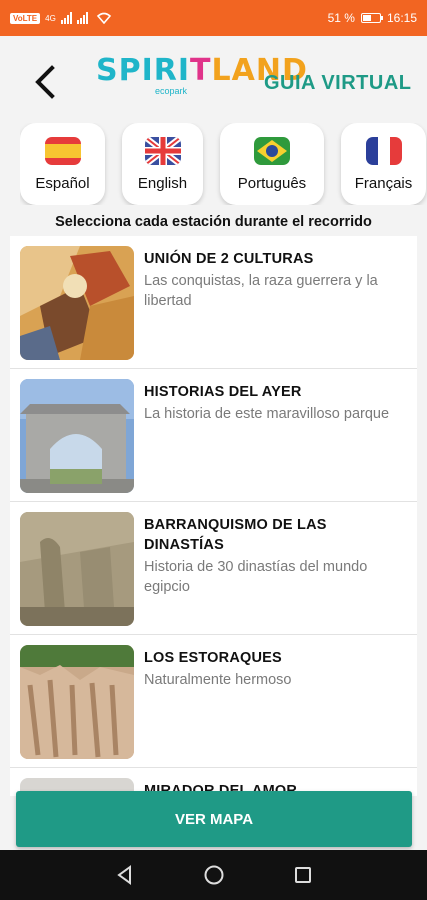 The height and width of the screenshot is (900, 427). I want to click on language-option-english: English, so click(162, 164).